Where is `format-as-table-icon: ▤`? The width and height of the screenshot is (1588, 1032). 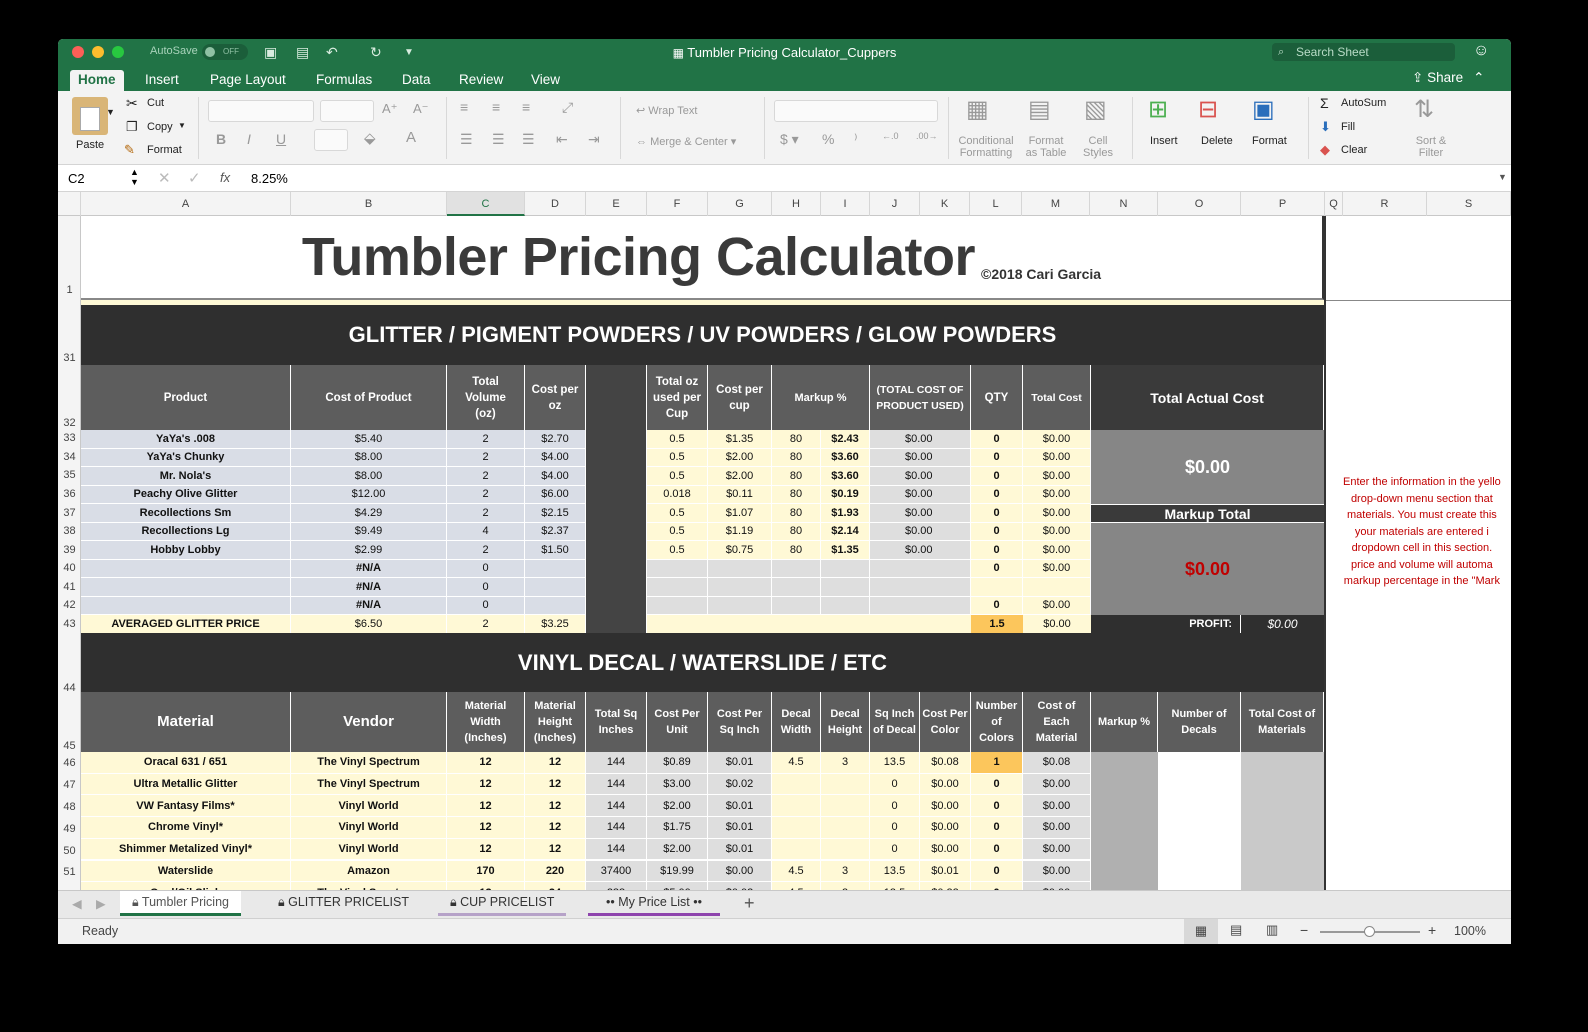 format-as-table-icon: ▤ is located at coordinates (1039, 109).